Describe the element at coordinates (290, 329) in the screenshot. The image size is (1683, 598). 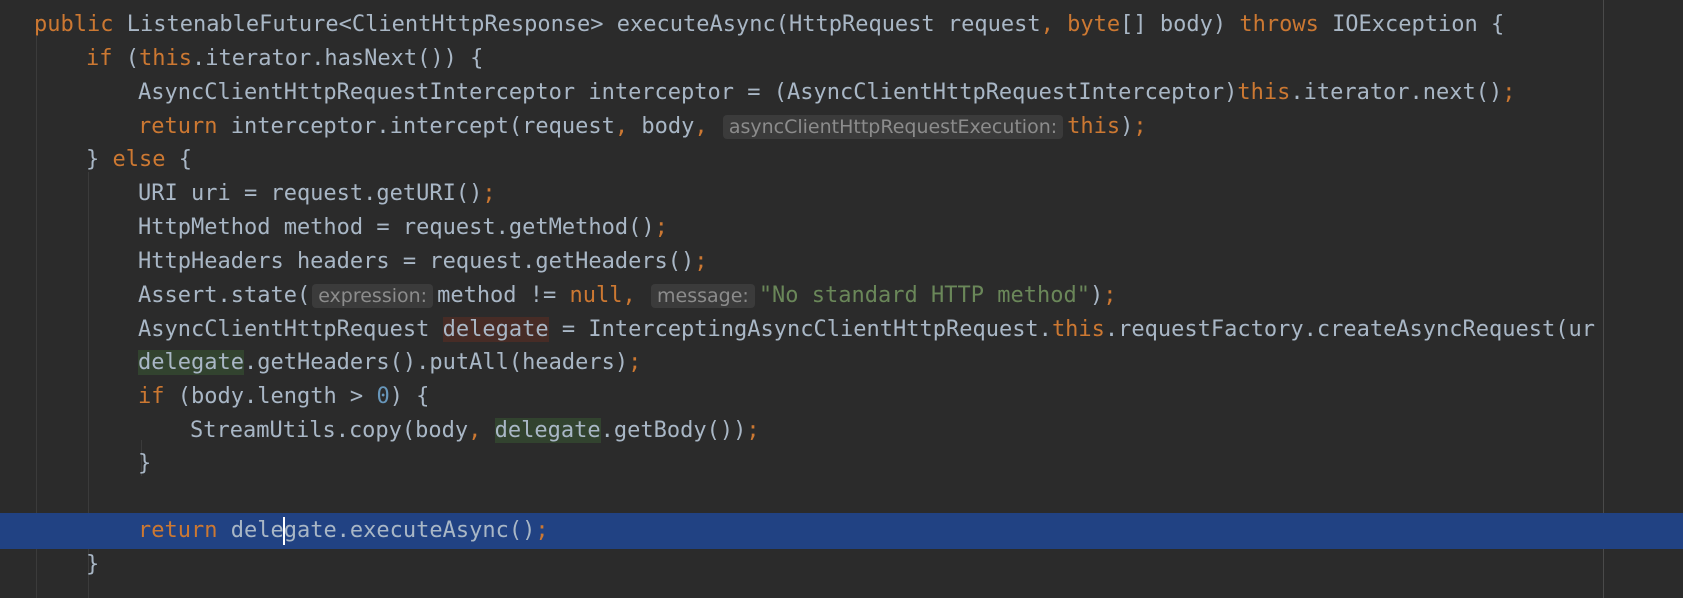
I see `code-token: AsyncClientHttpRequest` at that location.